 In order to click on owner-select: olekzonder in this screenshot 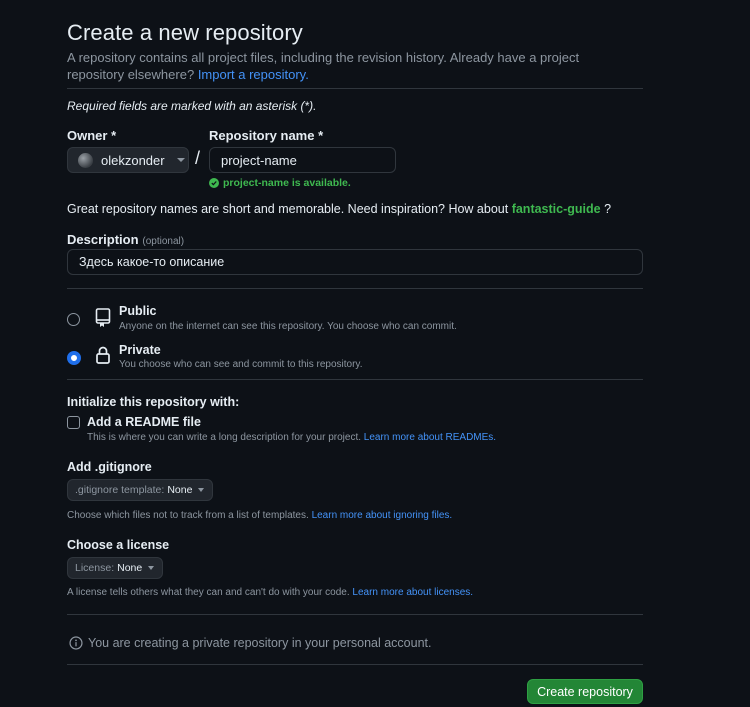, I will do `click(128, 160)`.